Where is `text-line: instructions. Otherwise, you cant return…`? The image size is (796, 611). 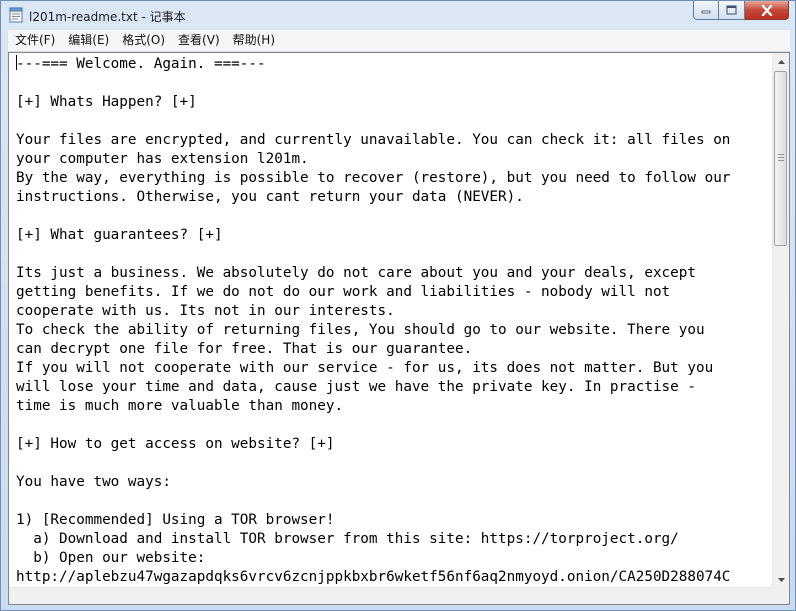 text-line: instructions. Otherwise, you cant return… is located at coordinates (270, 197).